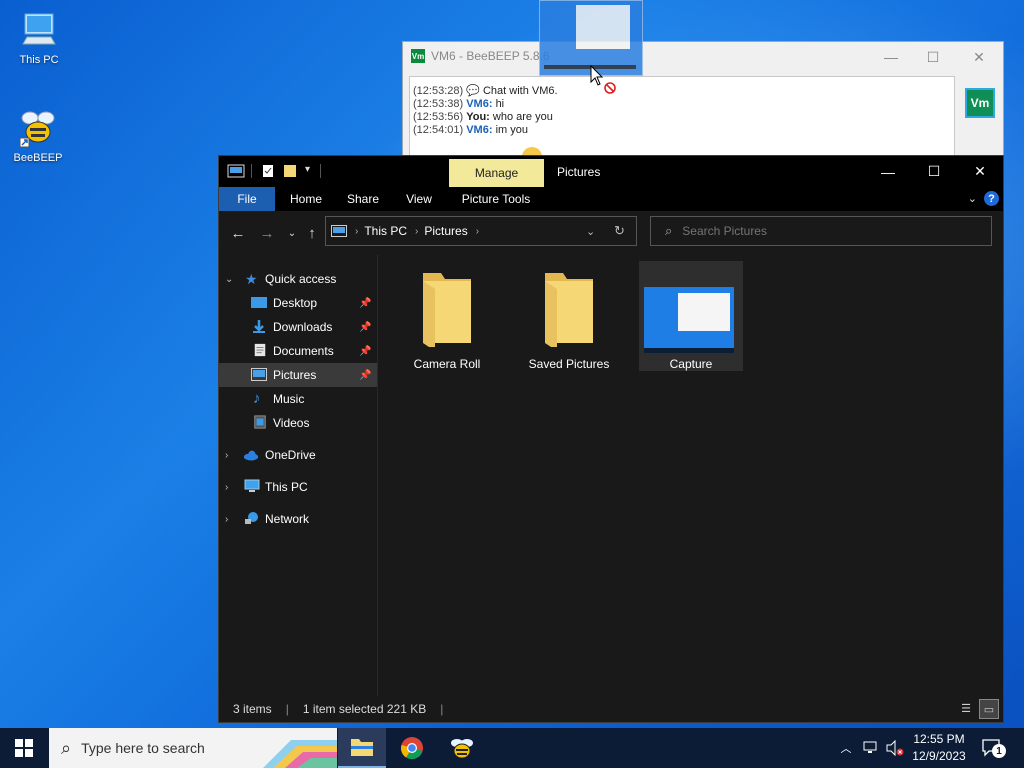 The width and height of the screenshot is (1024, 768). What do you see at coordinates (603, 27) in the screenshot?
I see `drag-preview-window` at bounding box center [603, 27].